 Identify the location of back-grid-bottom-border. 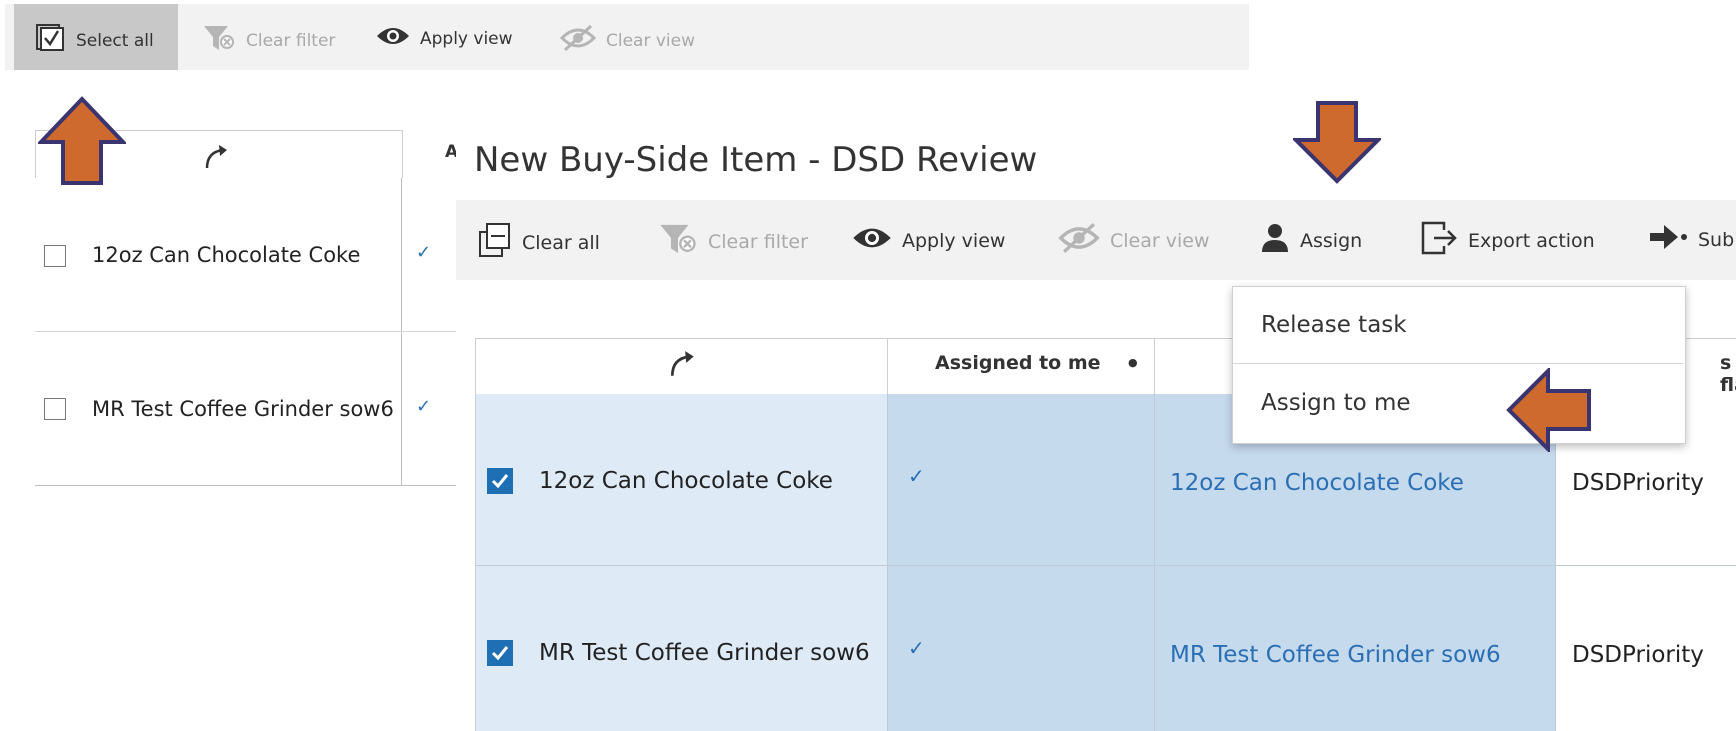
(250, 485).